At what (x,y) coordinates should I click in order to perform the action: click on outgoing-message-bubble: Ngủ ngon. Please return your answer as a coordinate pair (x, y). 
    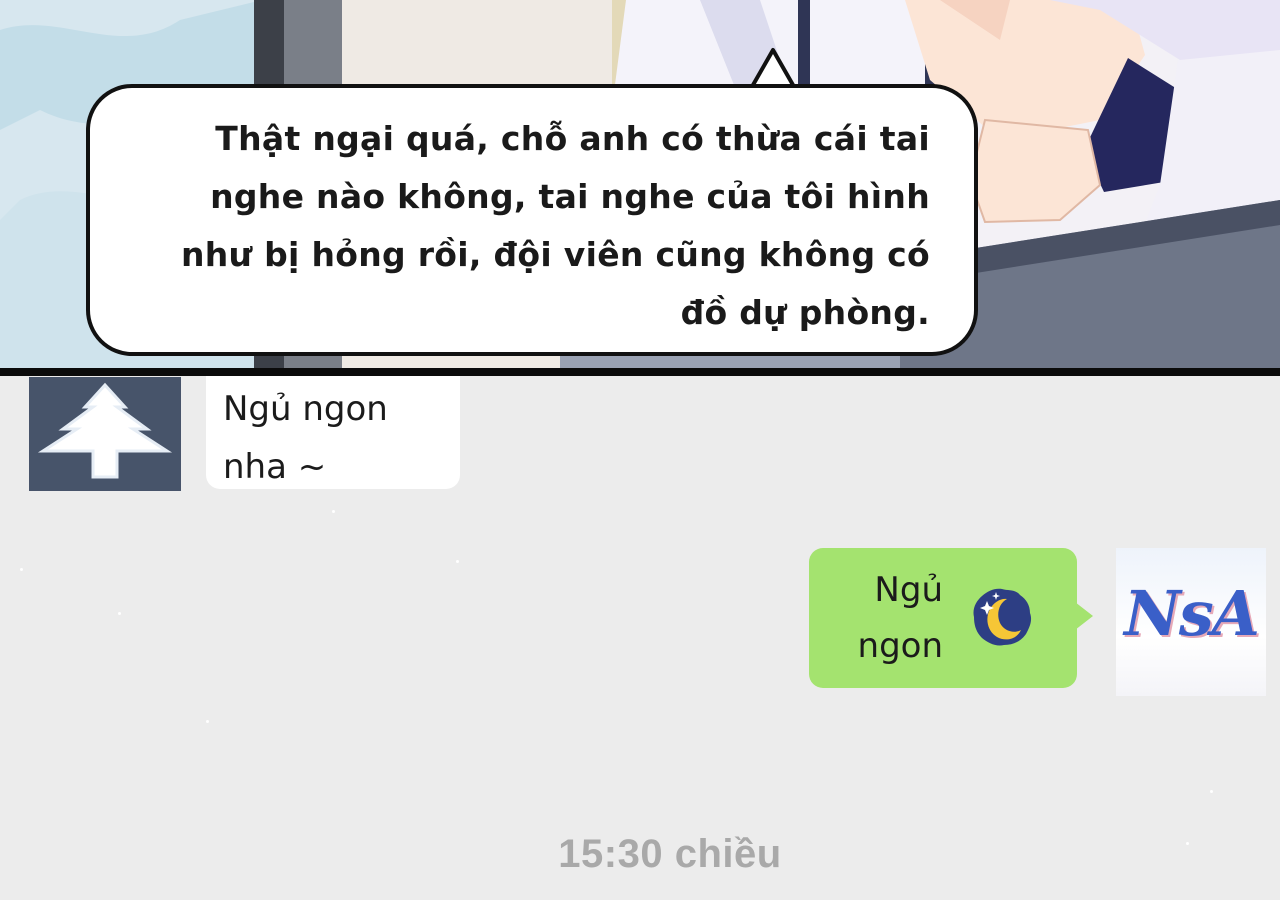
    Looking at the image, I should click on (943, 618).